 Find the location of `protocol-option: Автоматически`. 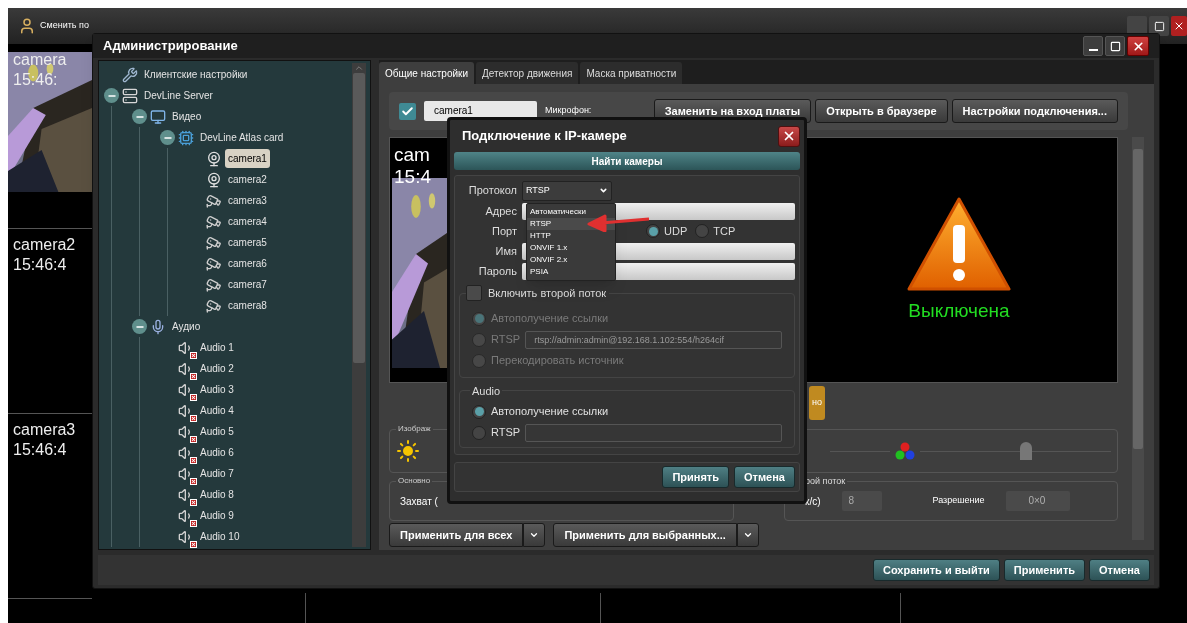

protocol-option: Автоматически is located at coordinates (571, 212).